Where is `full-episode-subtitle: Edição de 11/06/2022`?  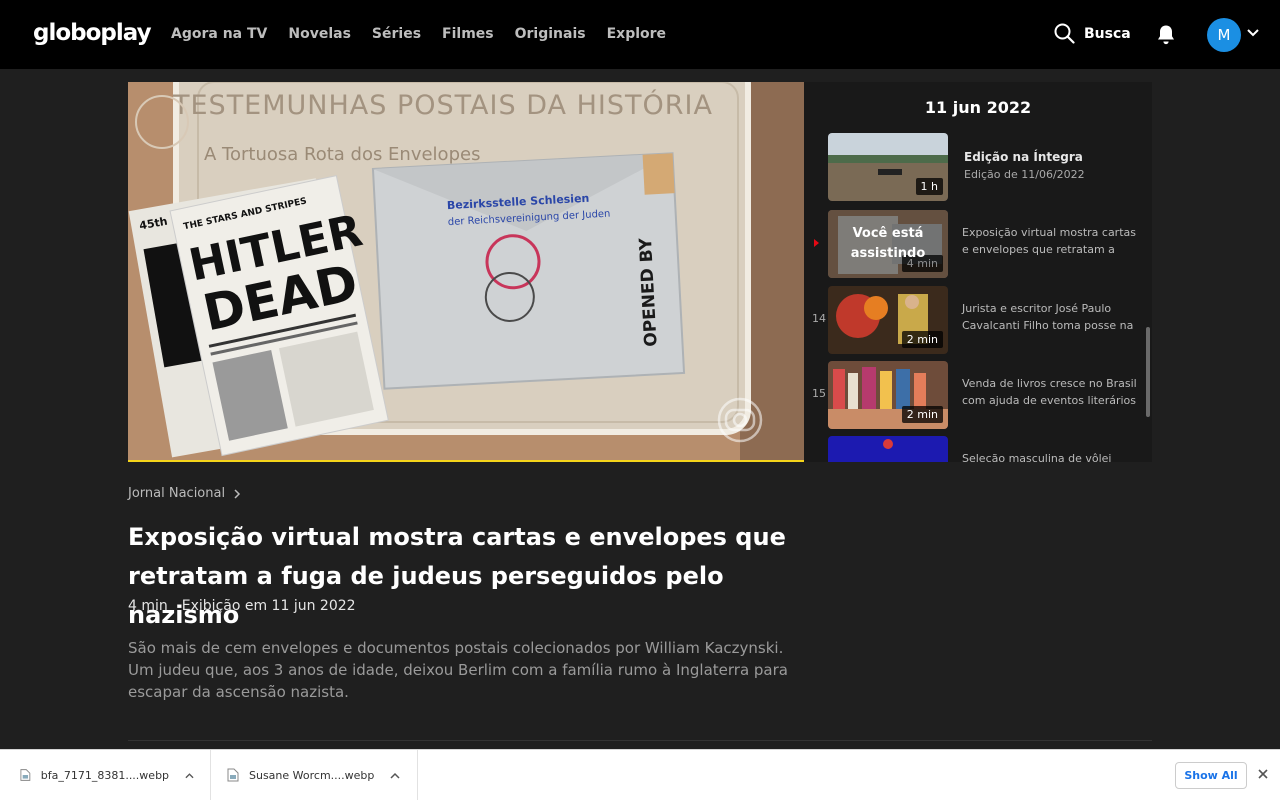
full-episode-subtitle: Edição de 11/06/2022 is located at coordinates (1024, 174).